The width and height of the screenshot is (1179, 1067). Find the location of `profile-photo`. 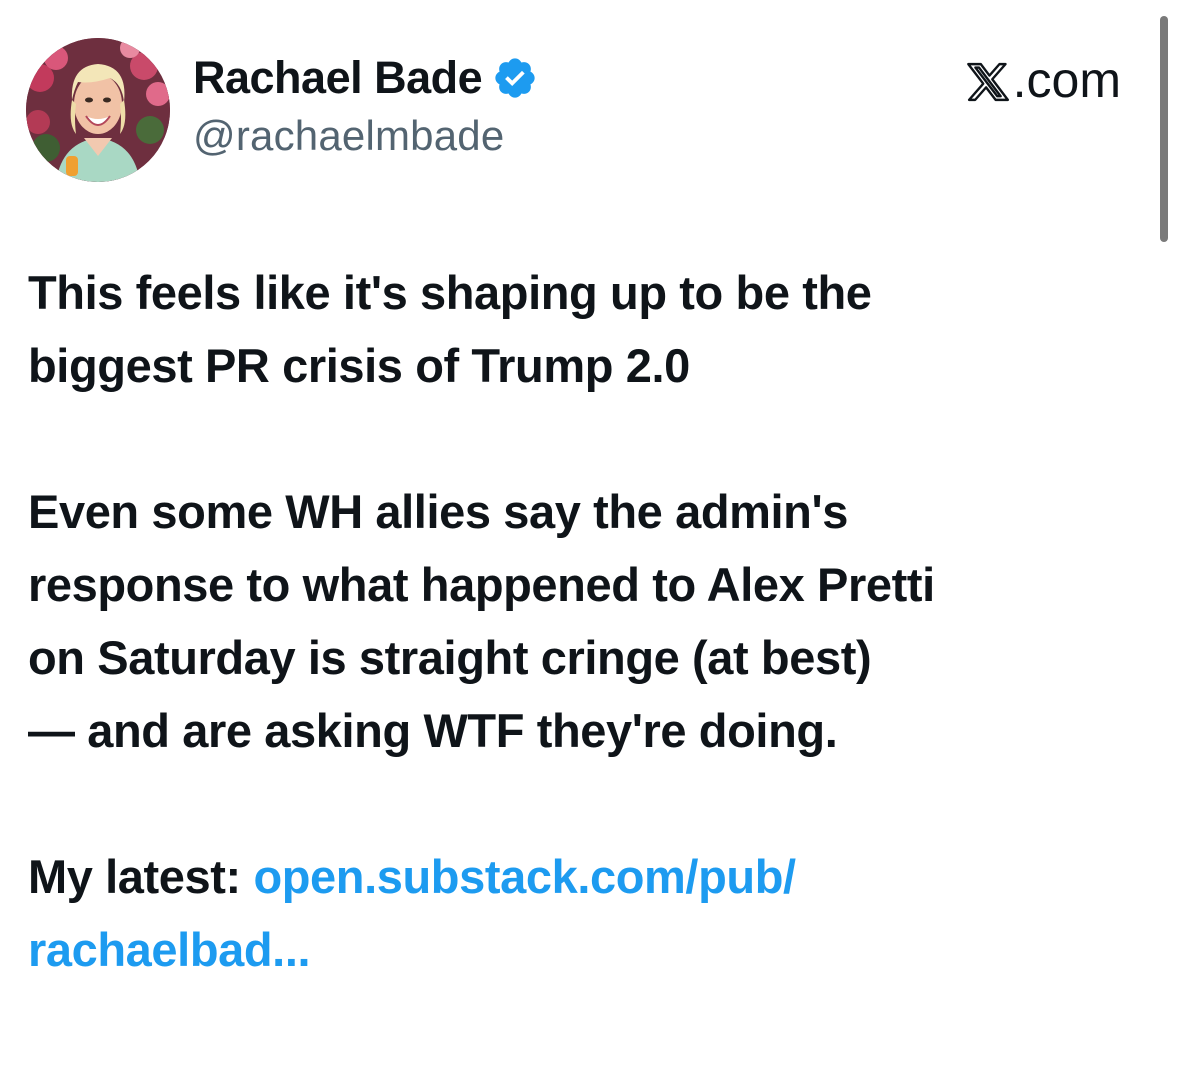

profile-photo is located at coordinates (98, 110).